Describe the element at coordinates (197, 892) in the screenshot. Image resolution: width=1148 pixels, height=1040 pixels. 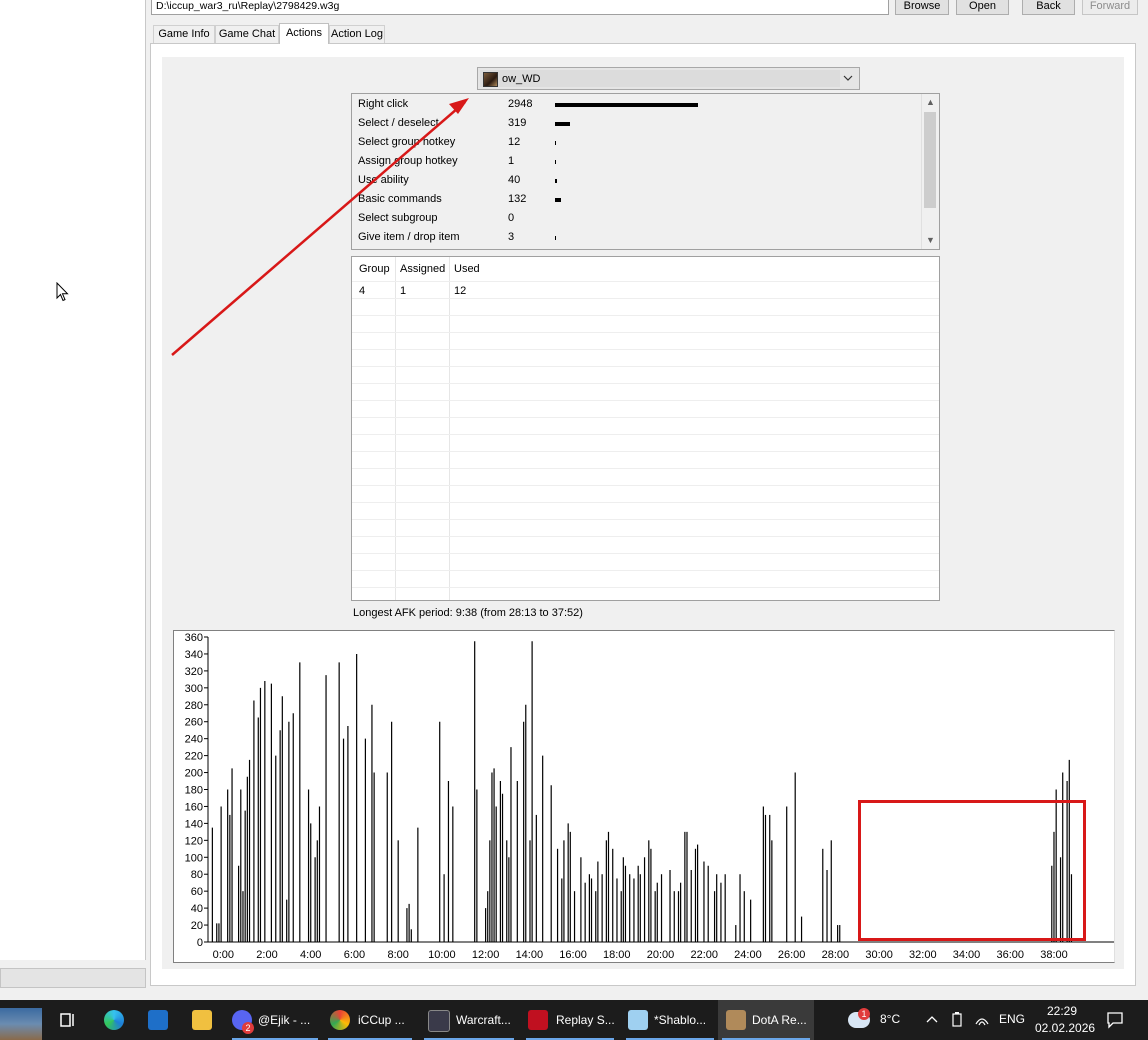
I see `y-tick-label: 60` at that location.